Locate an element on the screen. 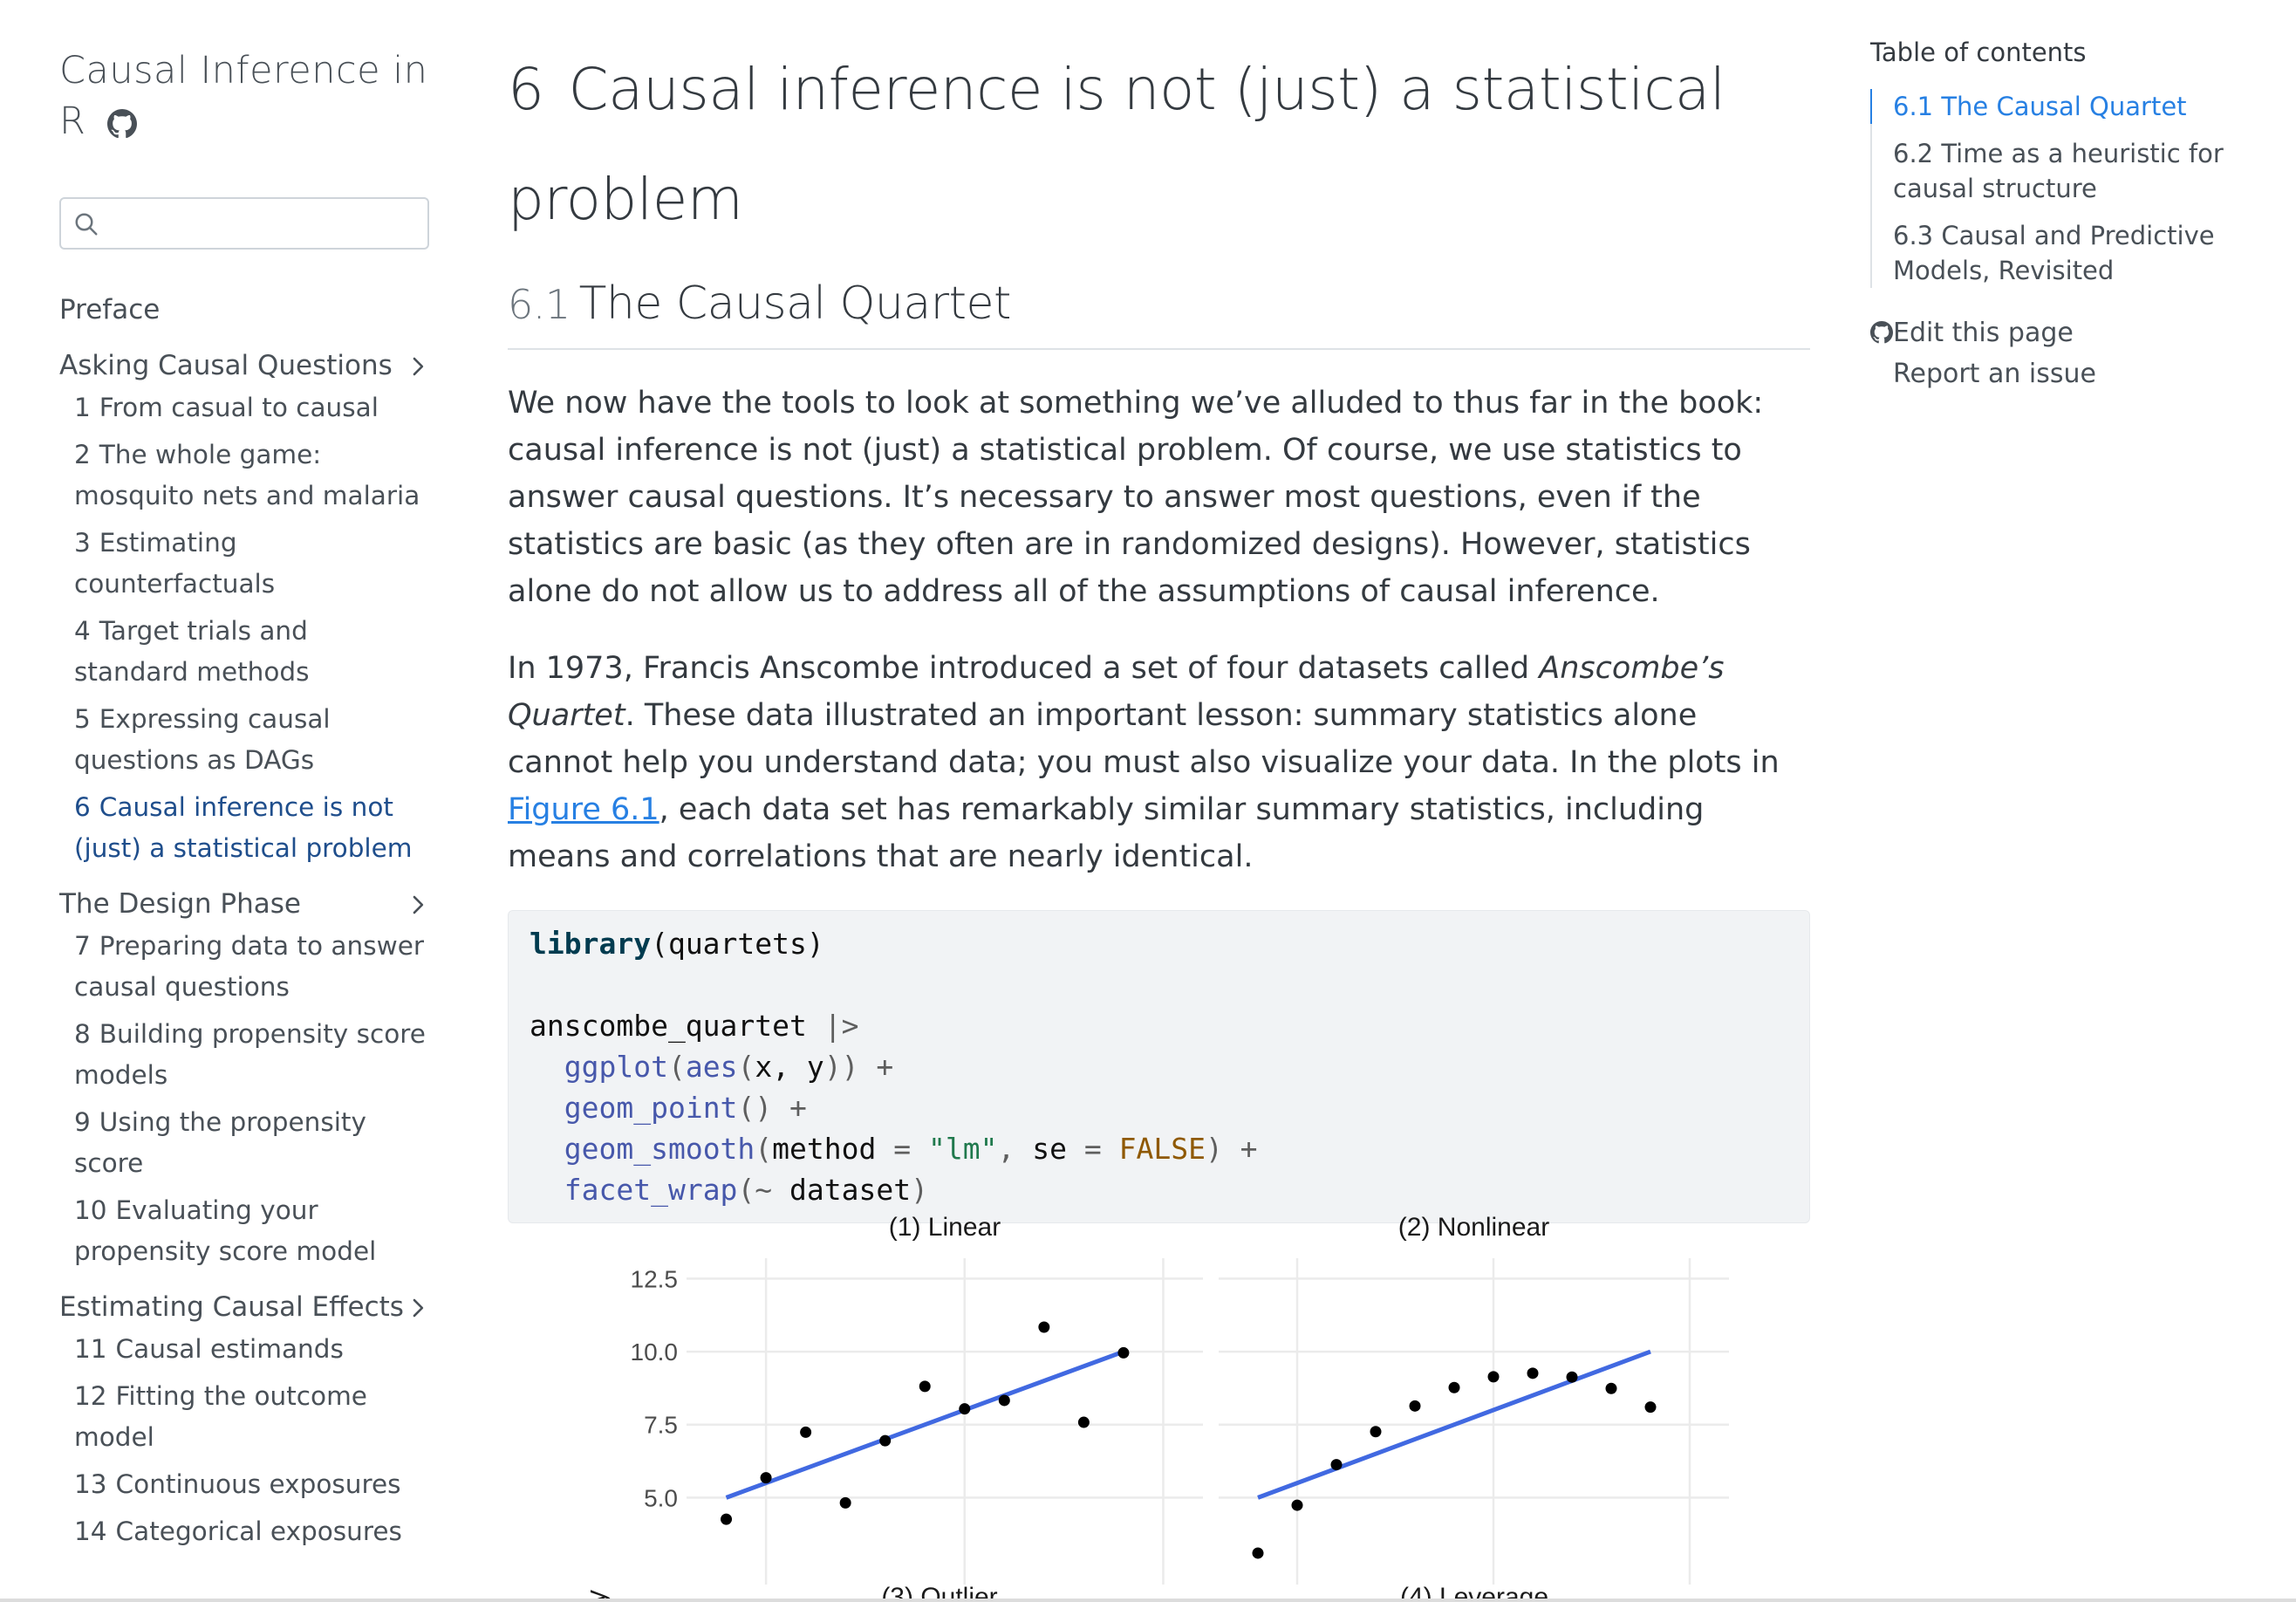 This screenshot has height=1602, width=2296. code-token: aes is located at coordinates (711, 1067).